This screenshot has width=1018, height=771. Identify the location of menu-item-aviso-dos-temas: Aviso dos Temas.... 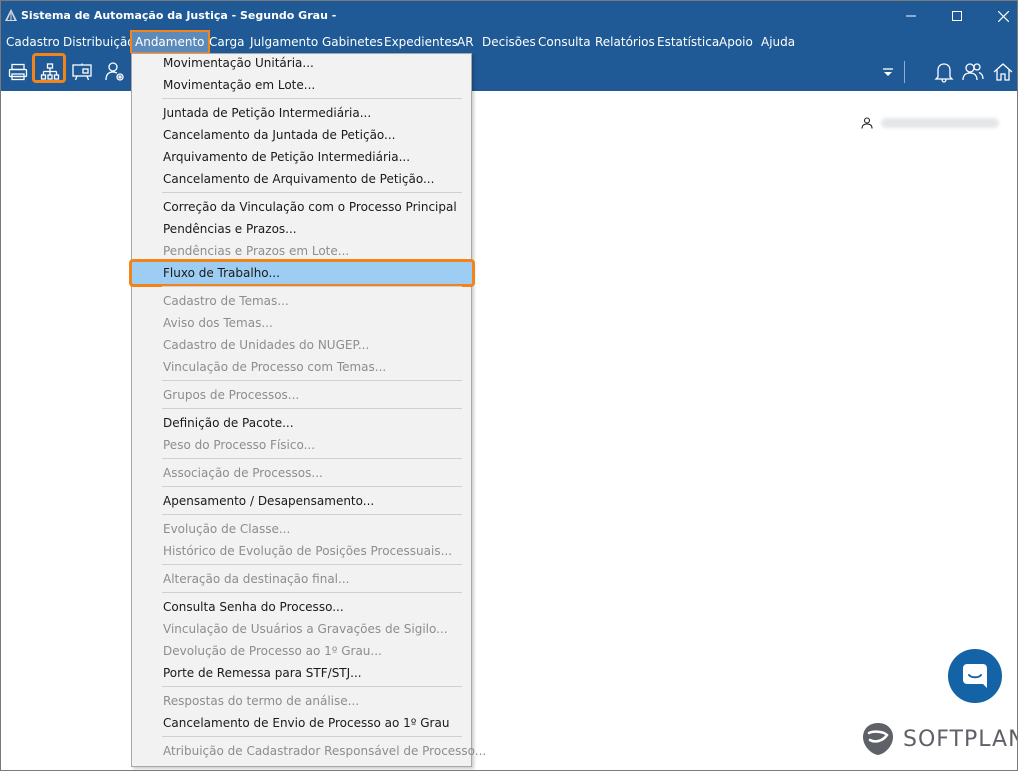
(218, 323).